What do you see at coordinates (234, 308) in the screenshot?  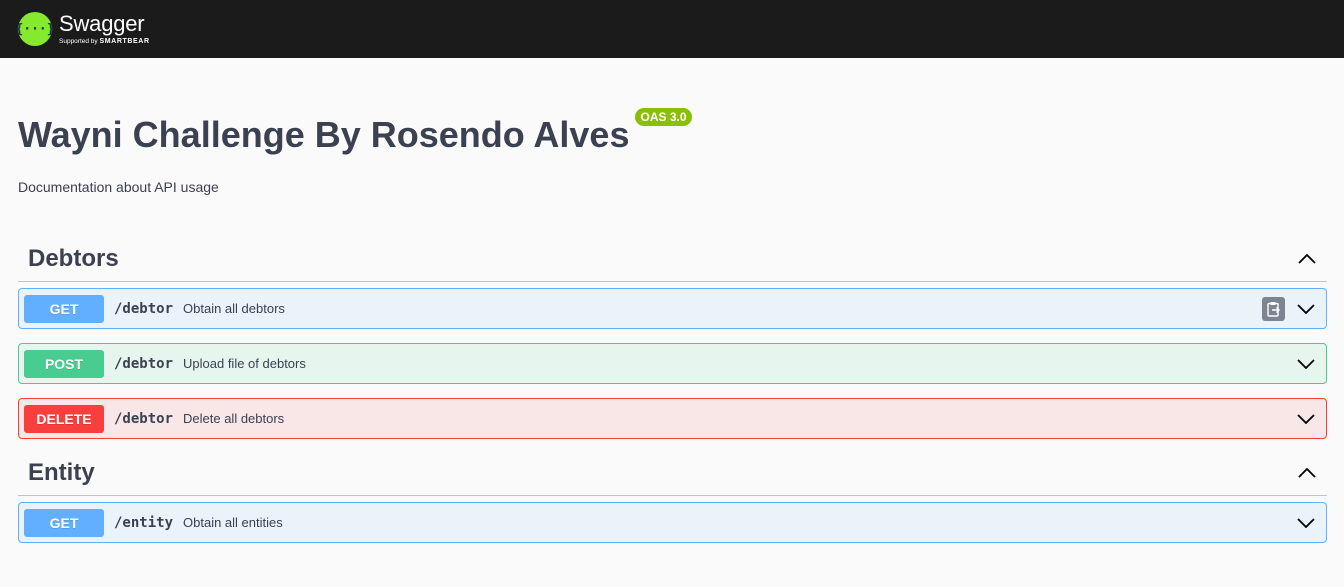 I see `operation-summary: Obtain all debtors` at bounding box center [234, 308].